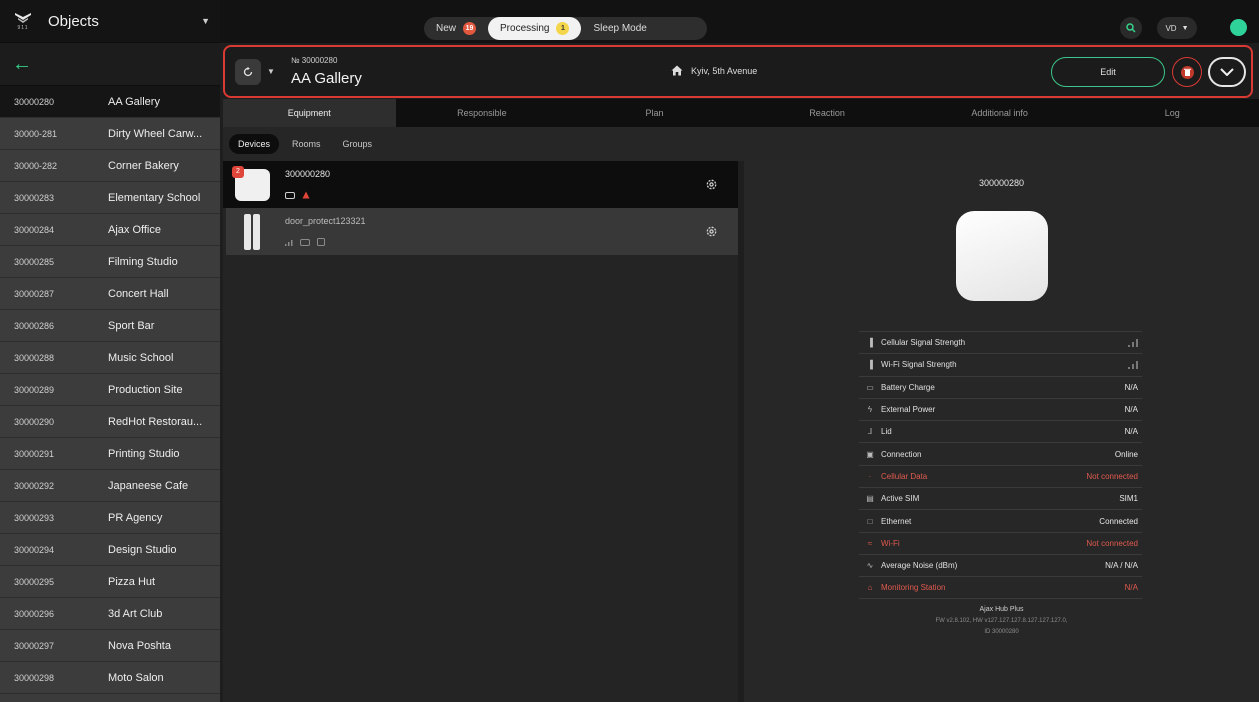  What do you see at coordinates (1000, 475) in the screenshot?
I see `property-row: · Cellular Data Not connected` at bounding box center [1000, 475].